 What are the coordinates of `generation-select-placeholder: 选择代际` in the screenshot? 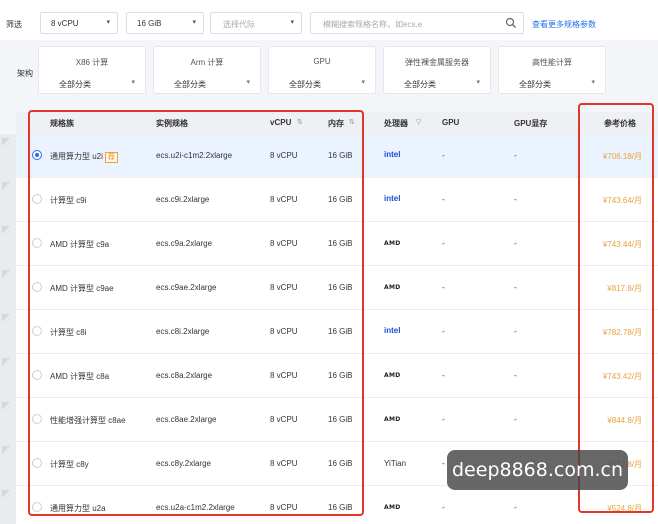 It's located at (239, 24).